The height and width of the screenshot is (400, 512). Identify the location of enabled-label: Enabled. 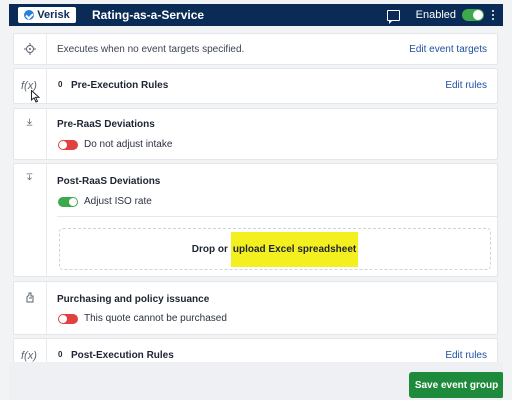
(435, 15).